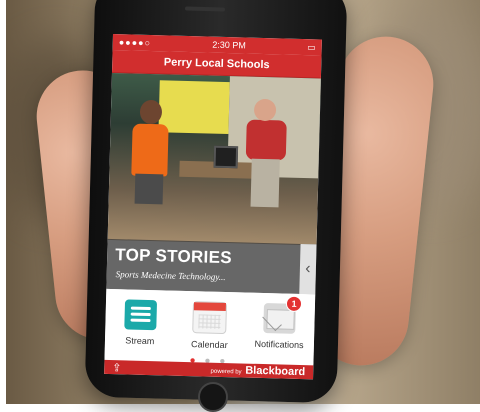 This screenshot has height=412, width=480. I want to click on classroom-board, so click(194, 107).